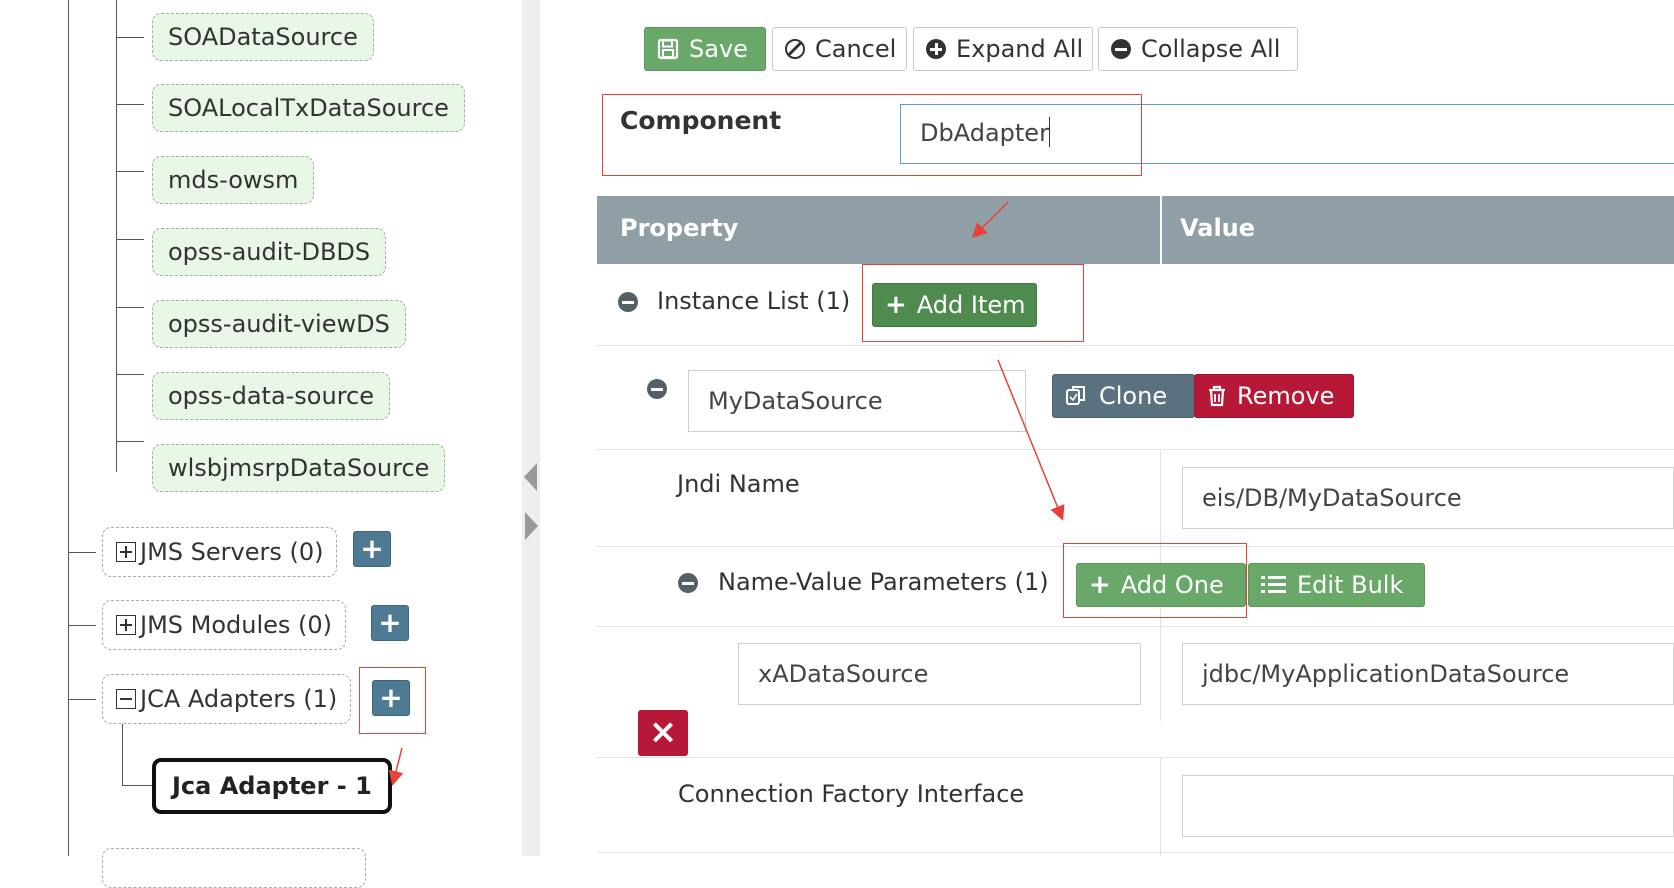 The height and width of the screenshot is (888, 1674). Describe the element at coordinates (990, 220) in the screenshot. I see `arrow-component-to-add-item` at that location.